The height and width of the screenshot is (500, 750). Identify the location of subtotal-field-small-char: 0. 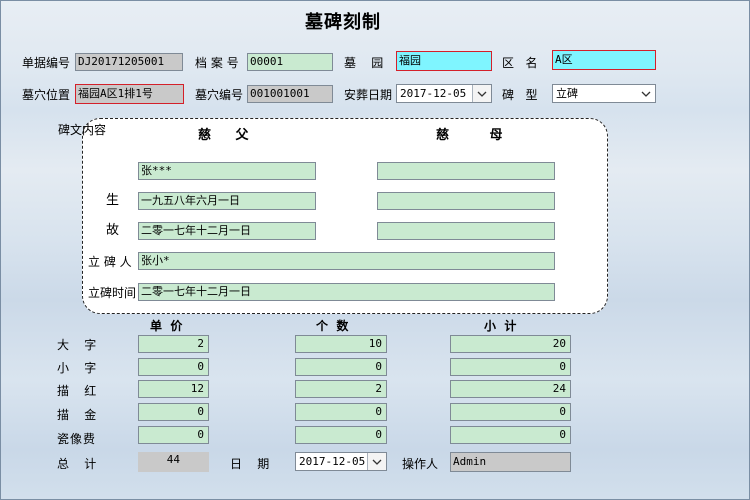
(510, 367).